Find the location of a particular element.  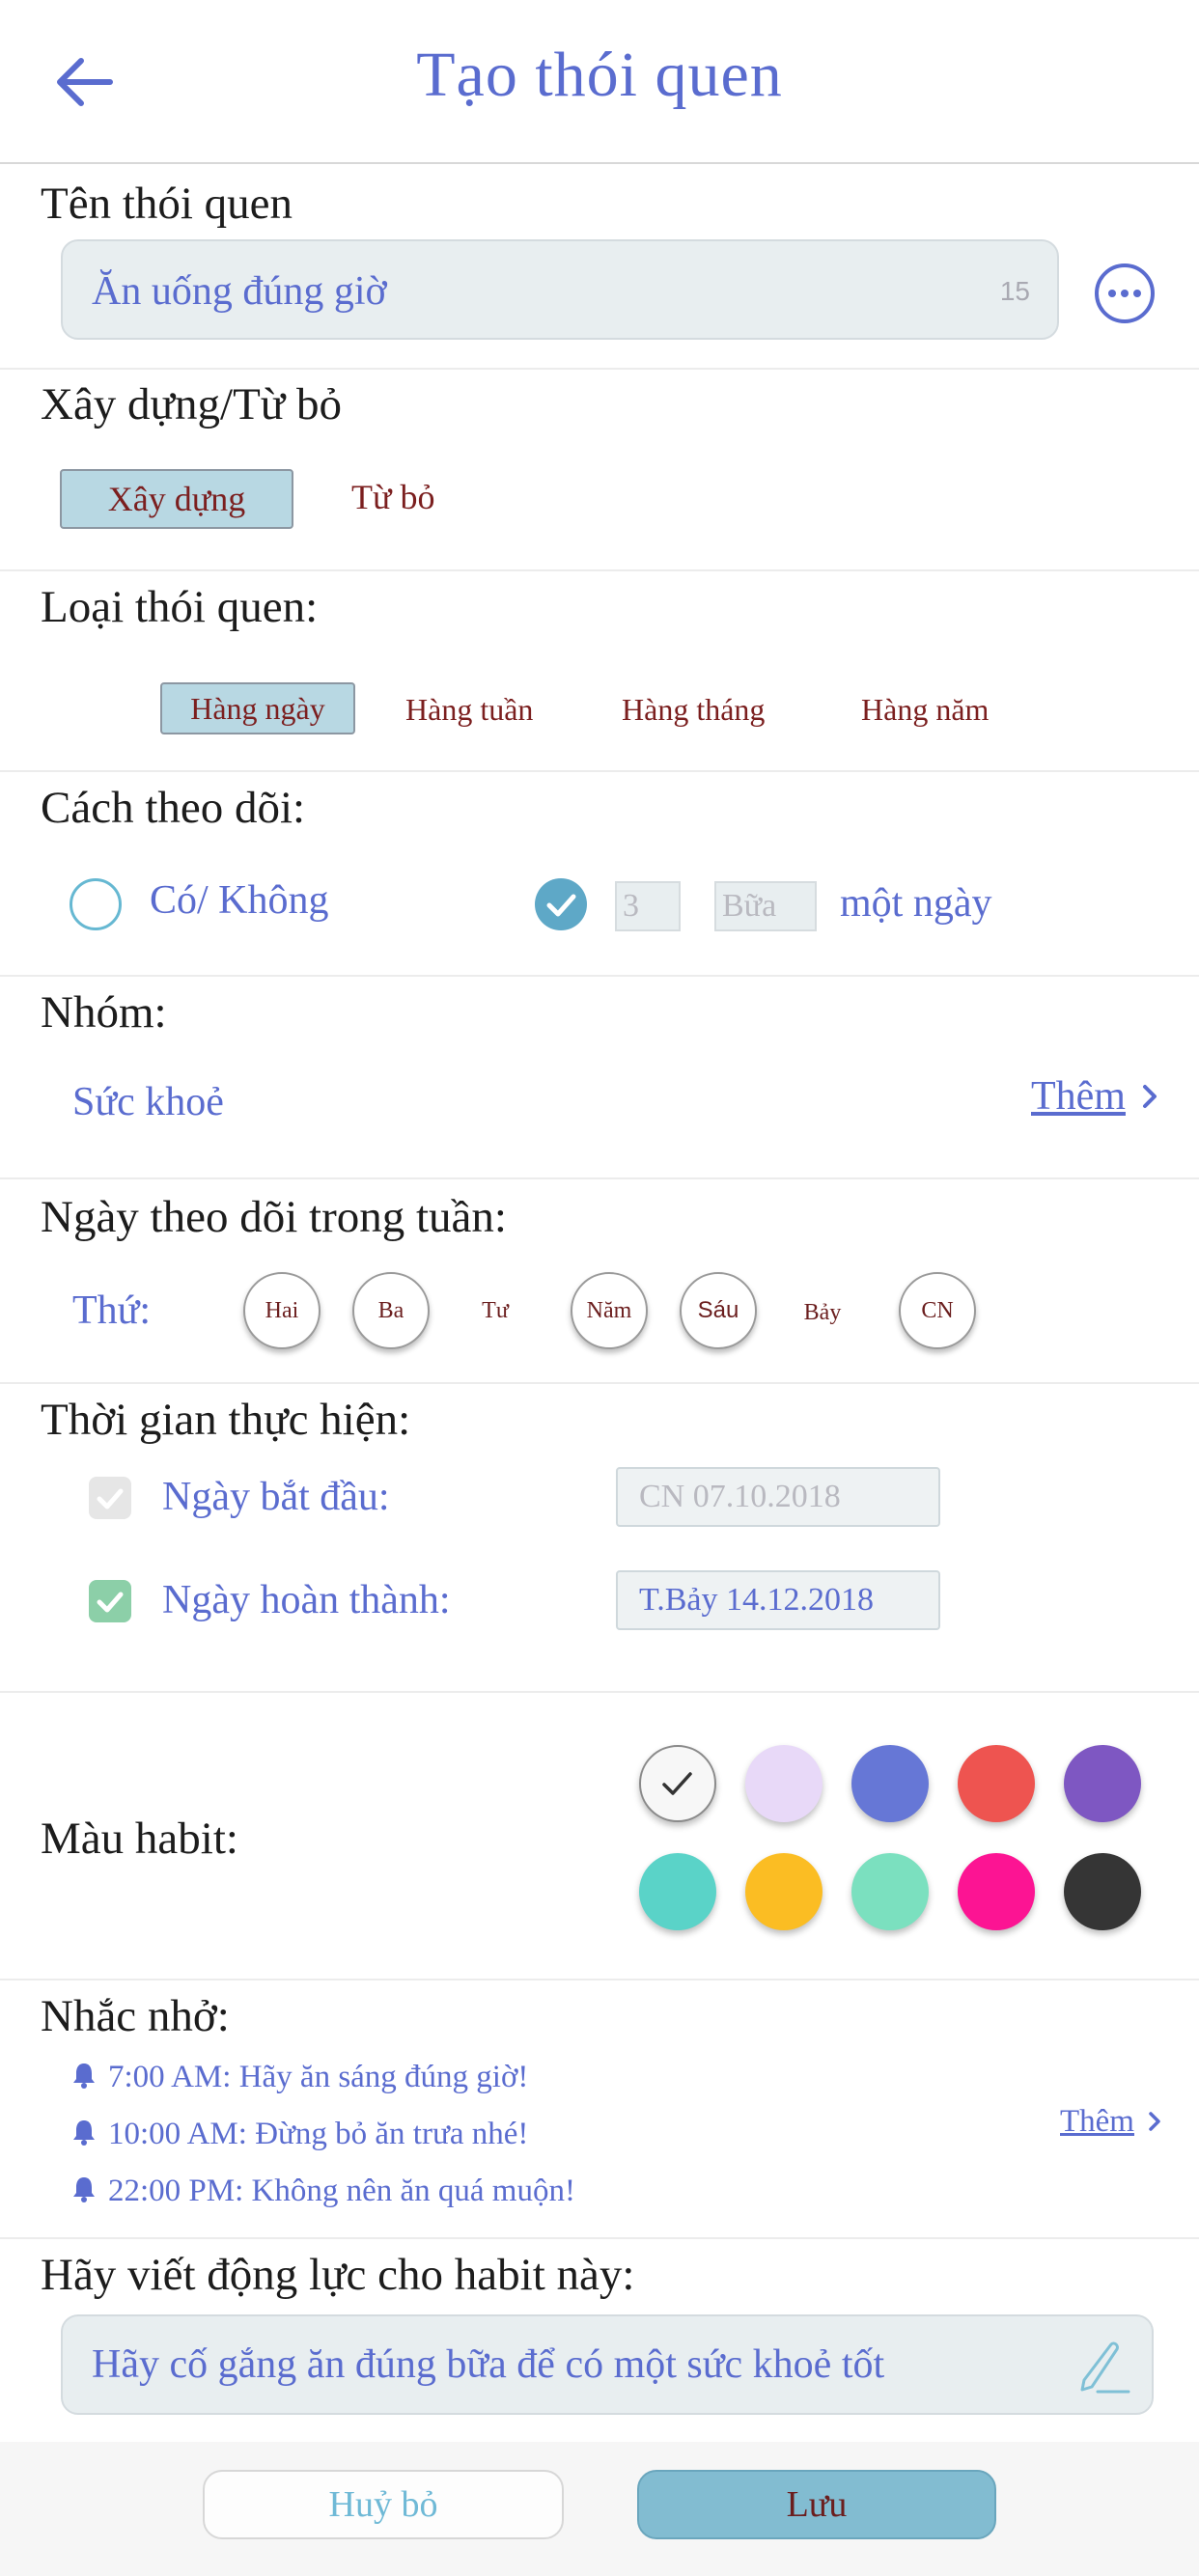

habit-name-title: Tên thói quen is located at coordinates (167, 204).